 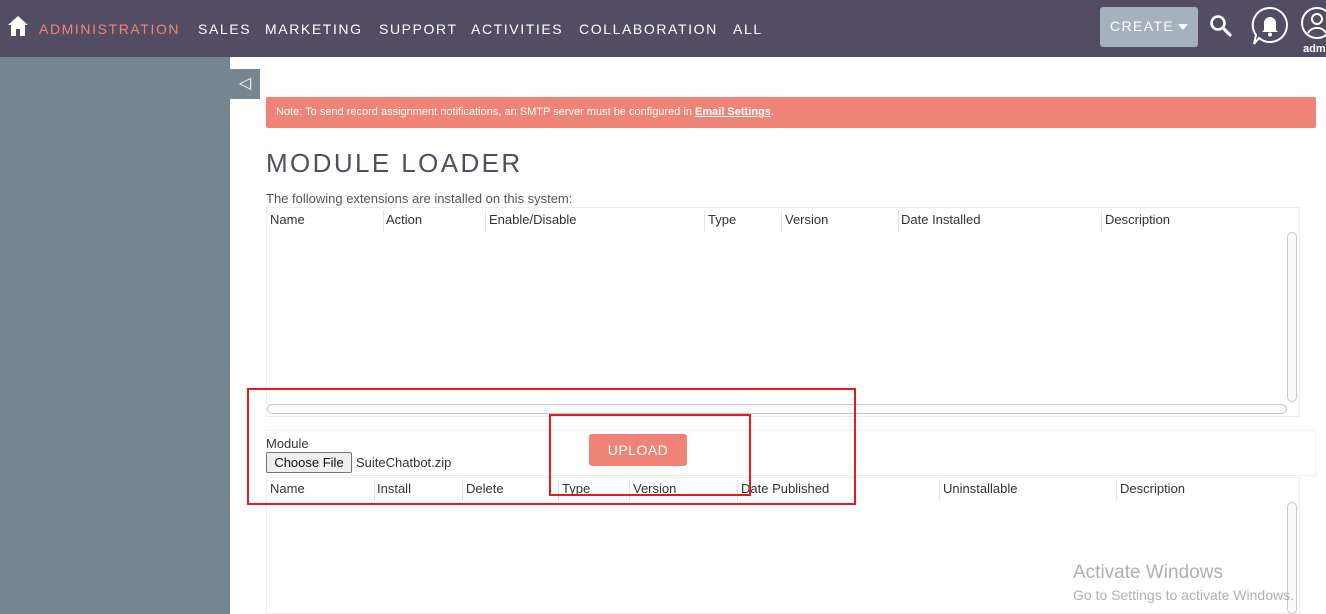 What do you see at coordinates (1292, 317) in the screenshot?
I see `installed-vertical-scrollbar` at bounding box center [1292, 317].